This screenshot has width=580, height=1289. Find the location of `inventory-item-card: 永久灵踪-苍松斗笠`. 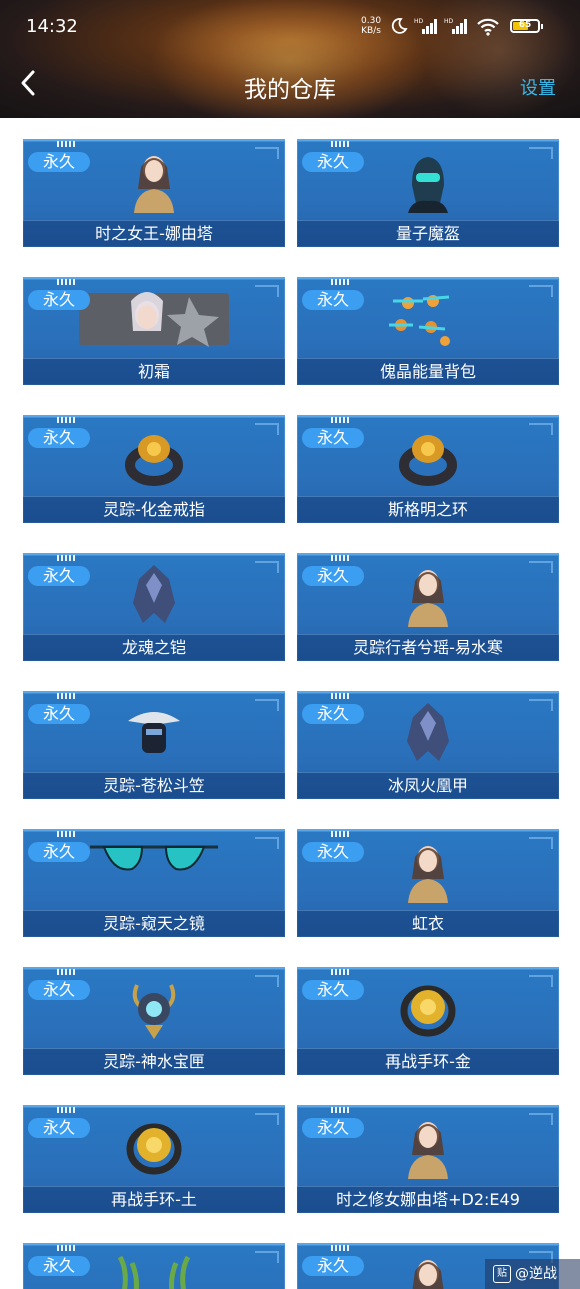

inventory-item-card: 永久灵踪-苍松斗笠 is located at coordinates (154, 745).